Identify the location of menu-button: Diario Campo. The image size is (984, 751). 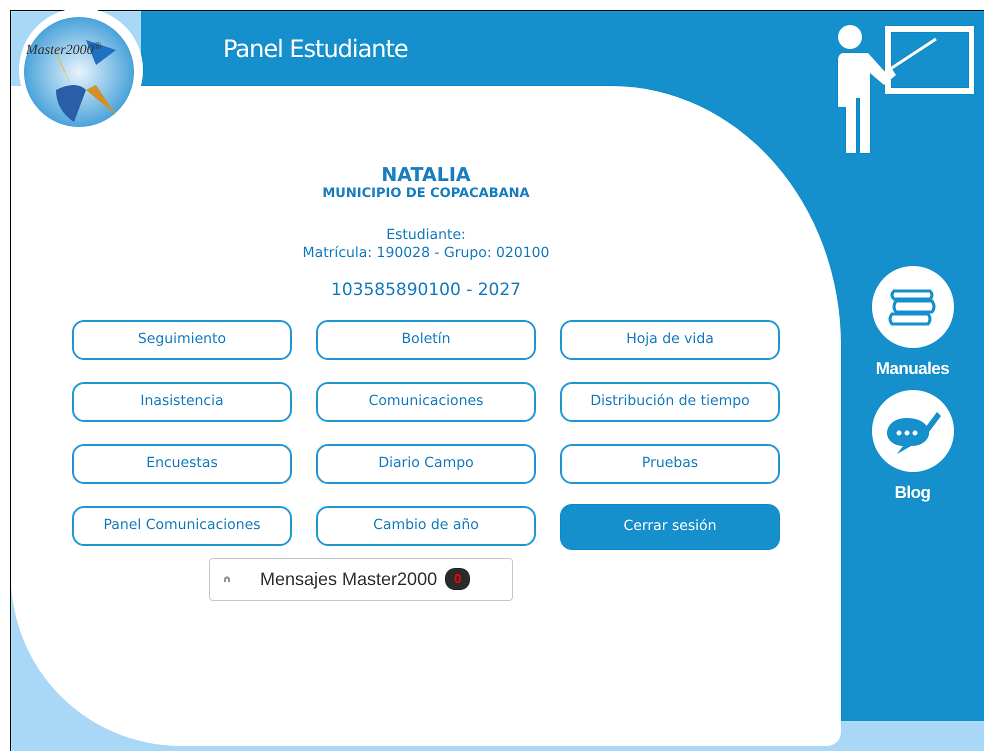
(426, 464).